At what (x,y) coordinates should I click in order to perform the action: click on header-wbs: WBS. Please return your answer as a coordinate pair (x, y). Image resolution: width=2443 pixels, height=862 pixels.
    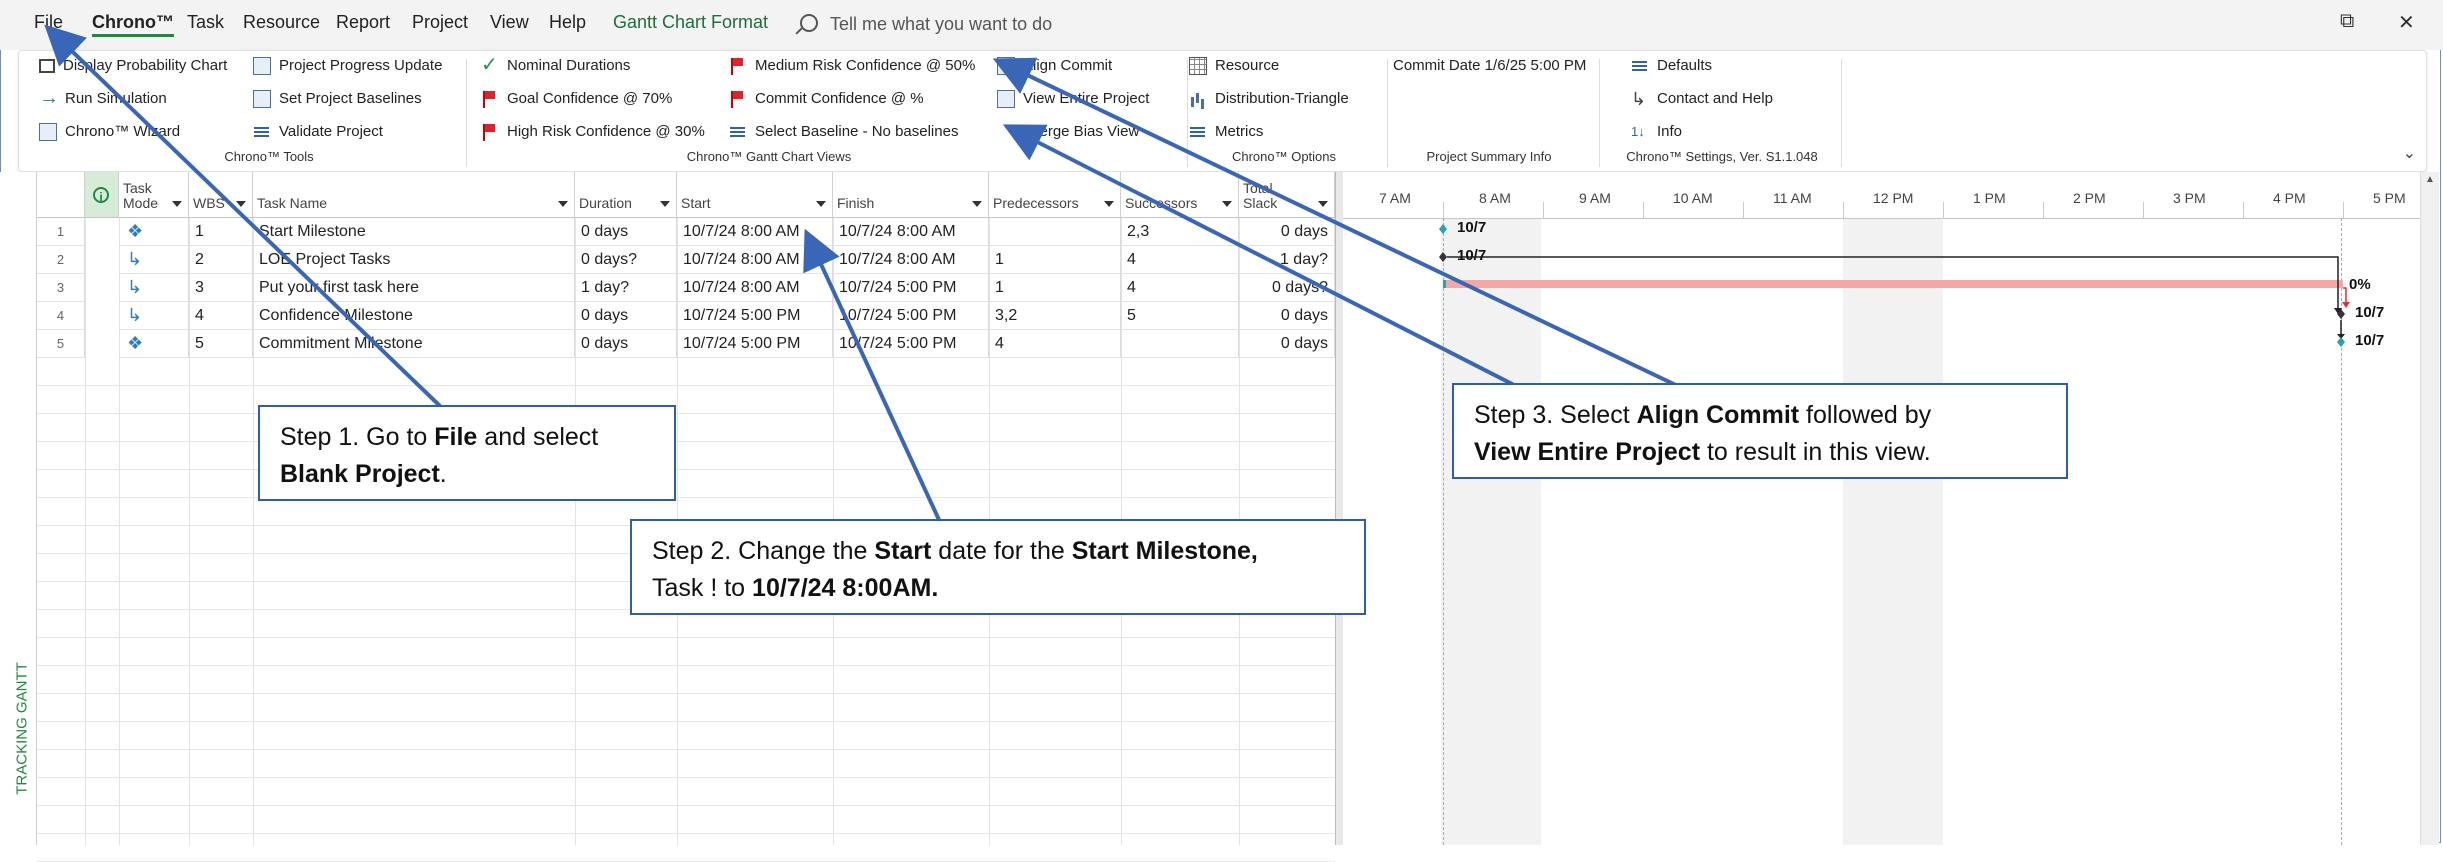
    Looking at the image, I should click on (221, 195).